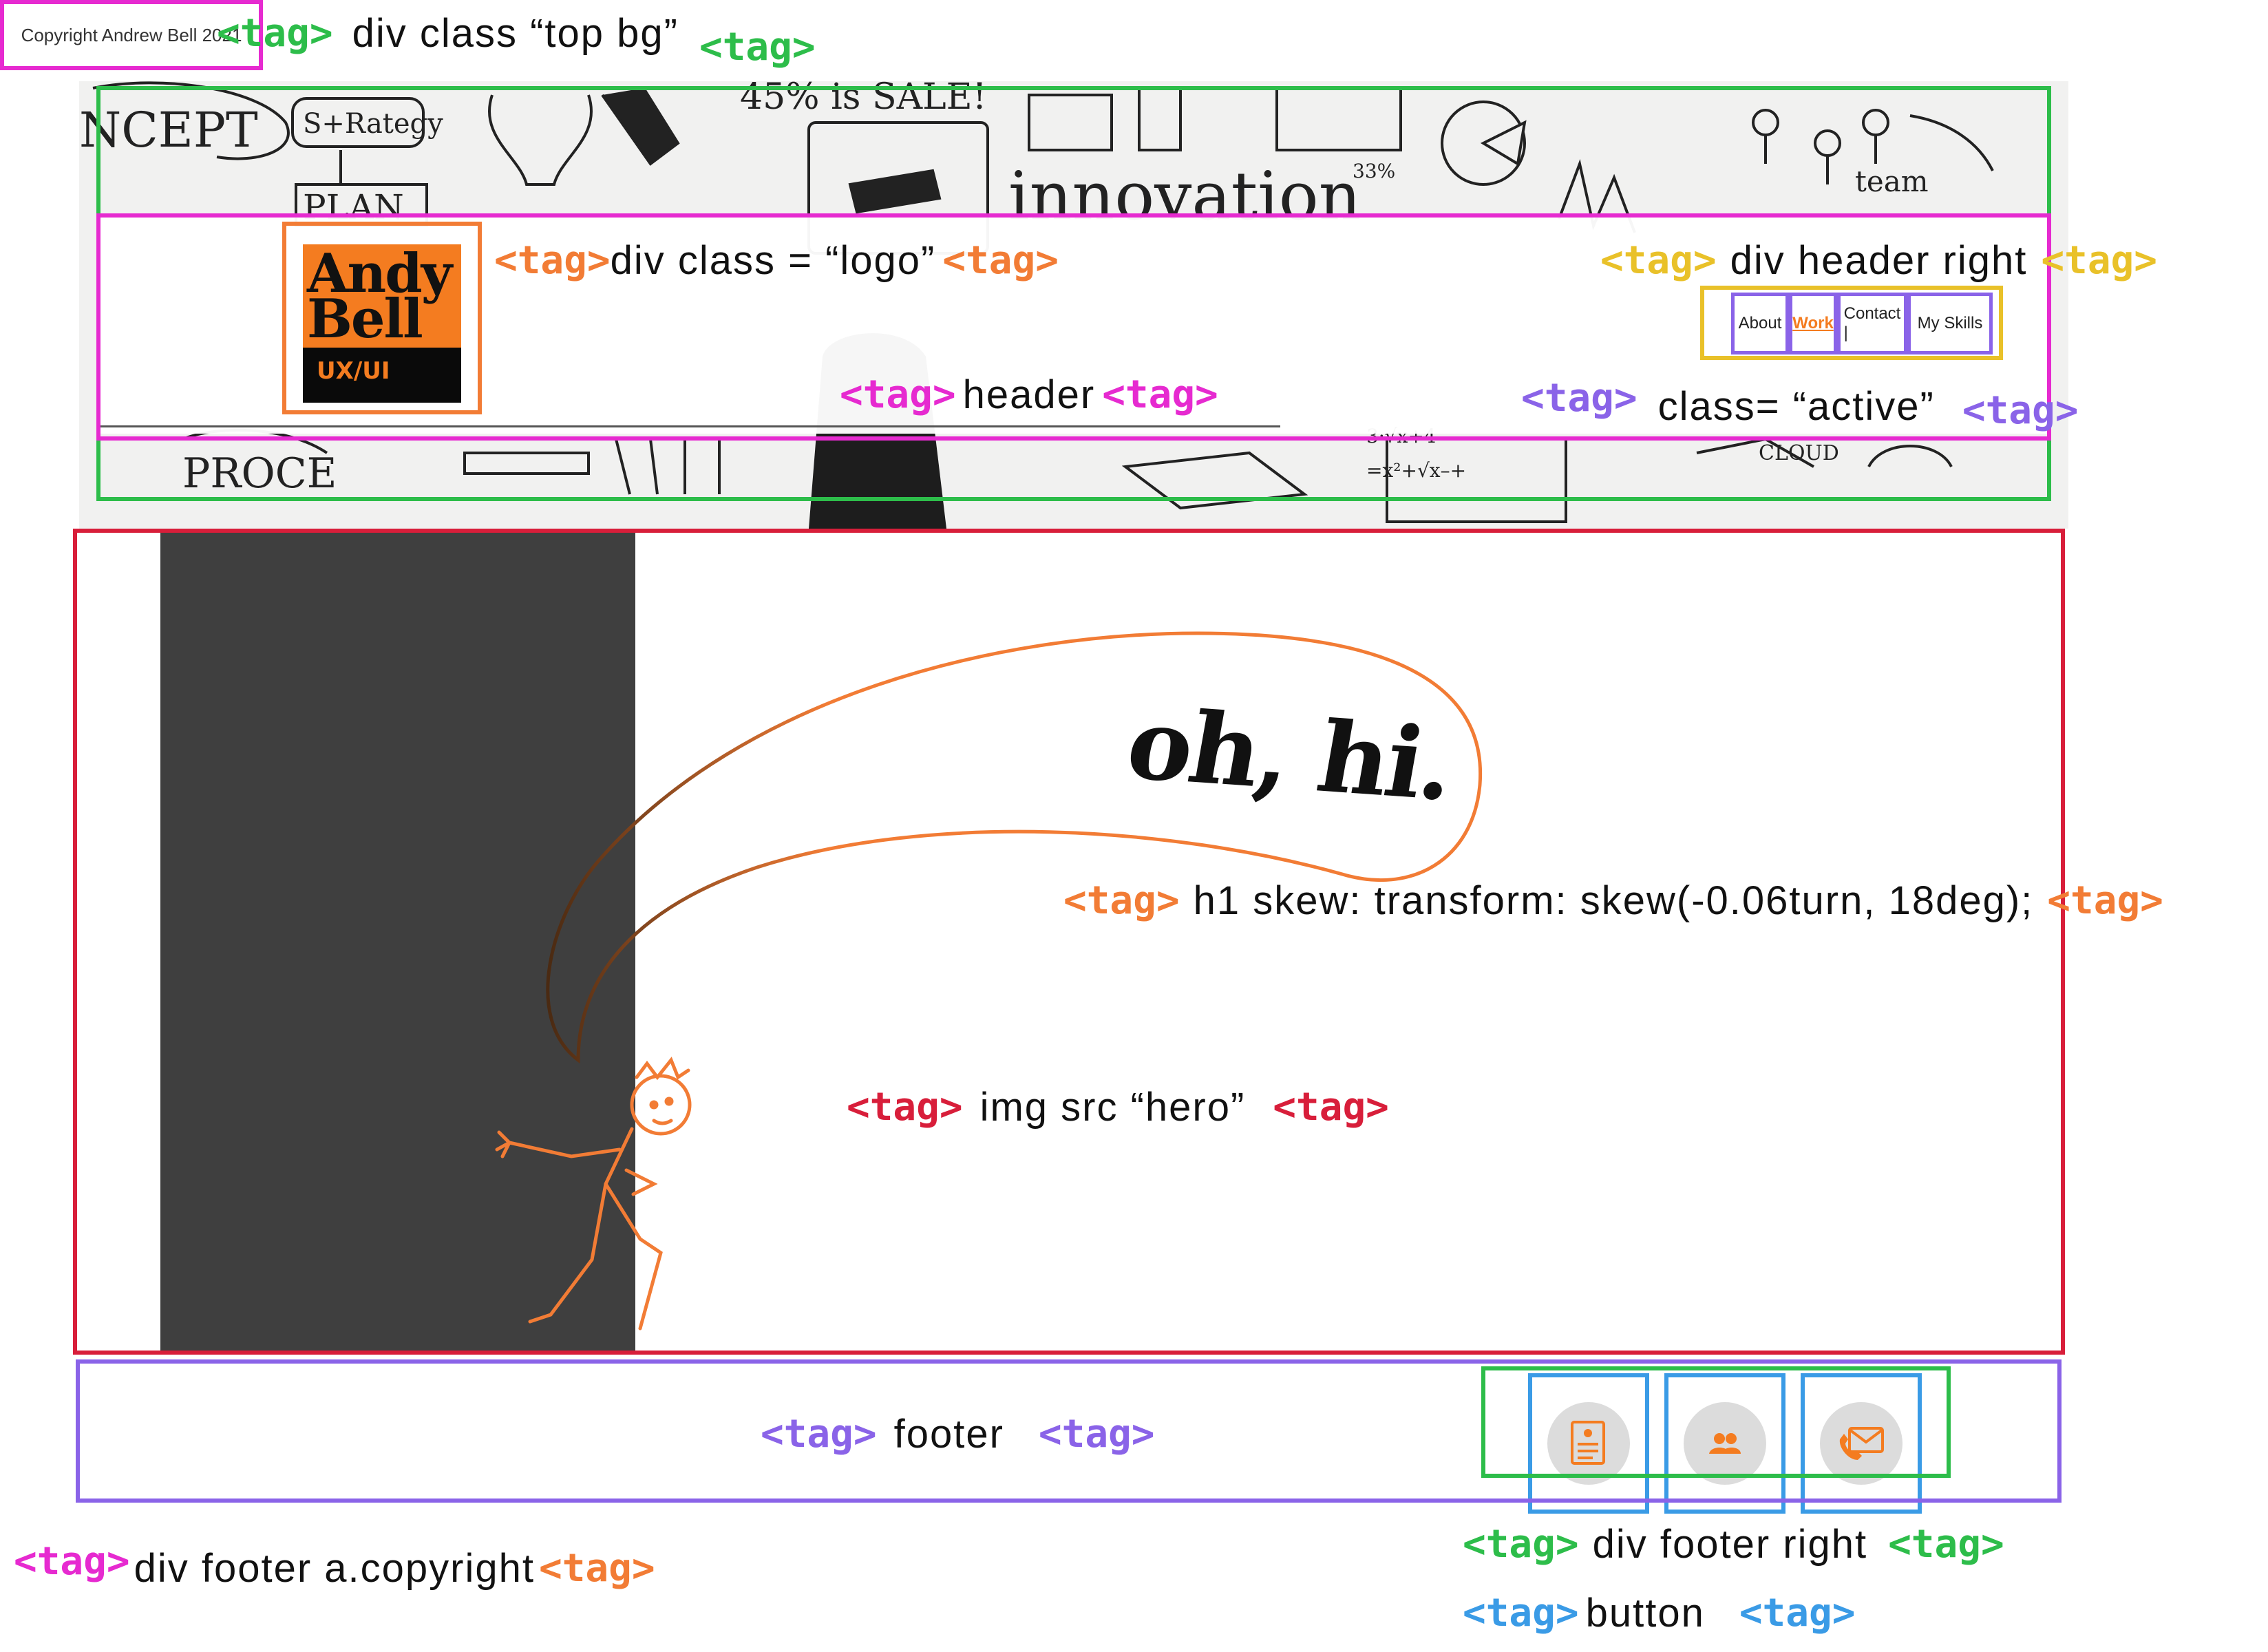 Image resolution: width=2268 pixels, height=1652 pixels. I want to click on annotation-footer-right: <tag> div footer right <tag>, so click(1733, 1544).